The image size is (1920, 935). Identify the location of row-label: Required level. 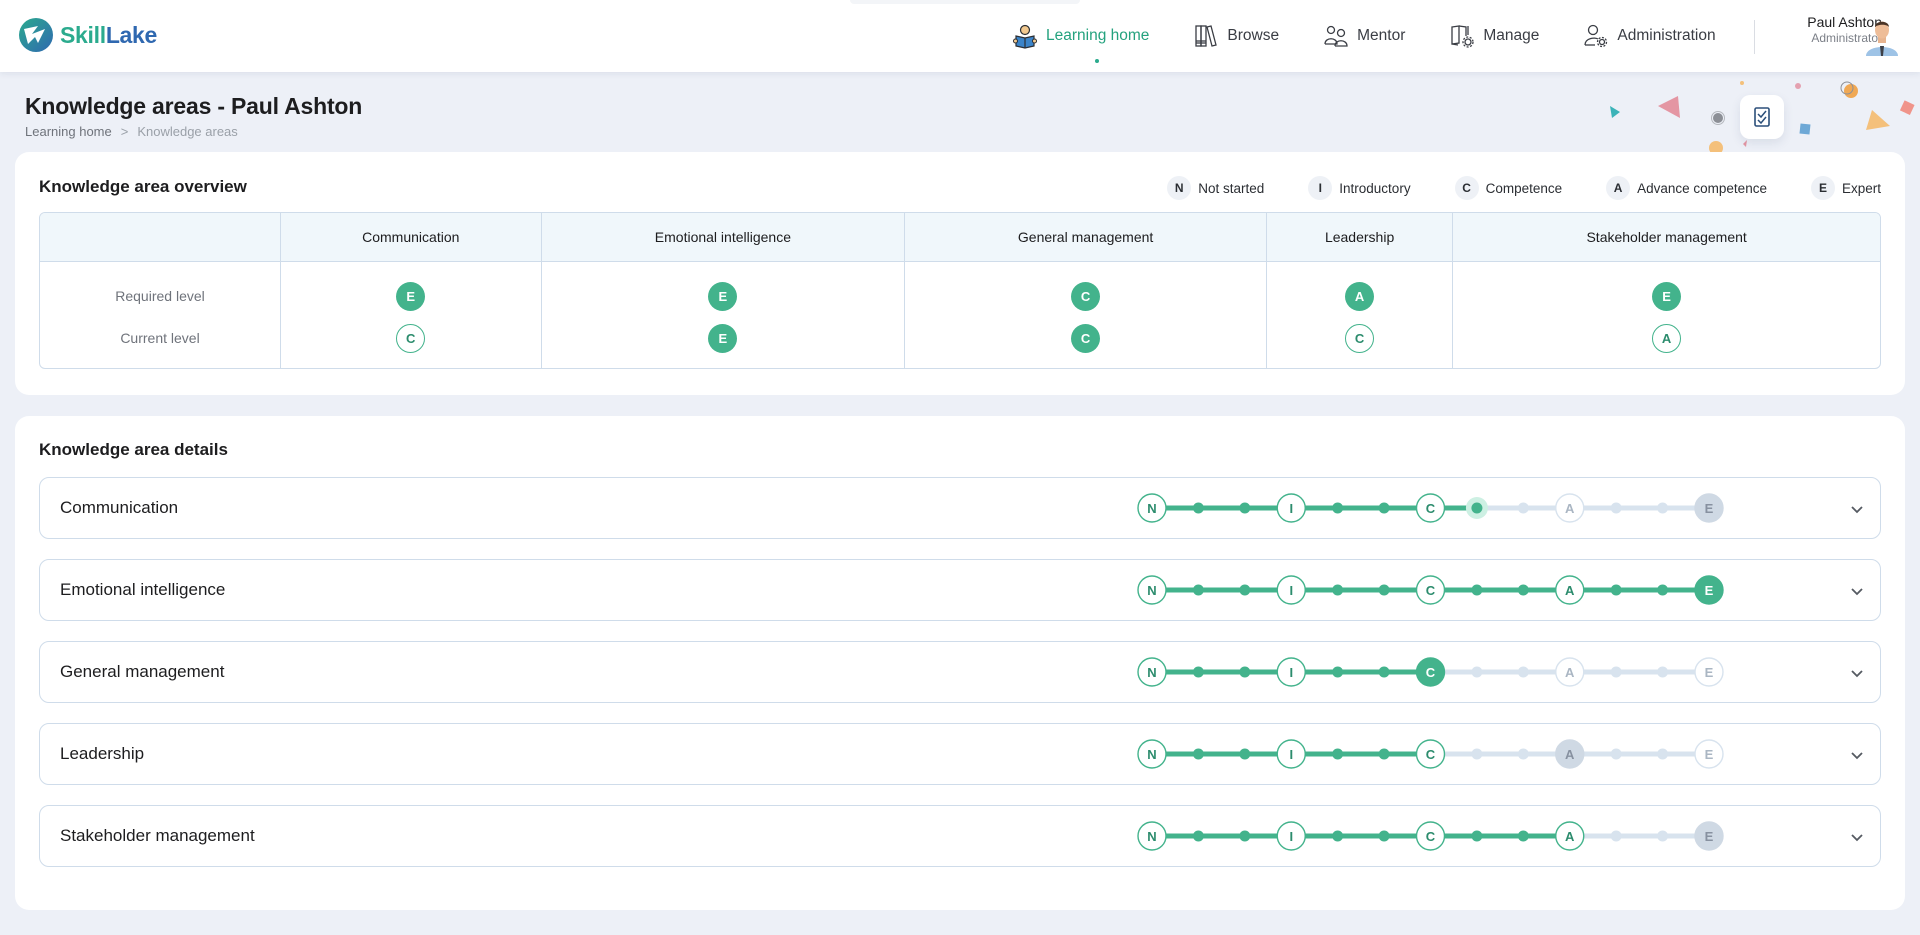
(160, 296).